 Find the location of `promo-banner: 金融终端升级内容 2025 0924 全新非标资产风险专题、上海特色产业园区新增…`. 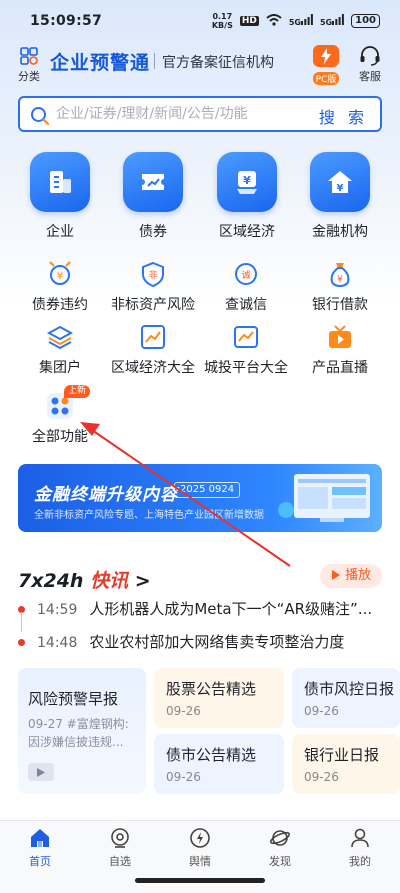

promo-banner: 金融终端升级内容 2025 0924 全新非标资产风险专题、上海特色产业园区新增… is located at coordinates (200, 498).